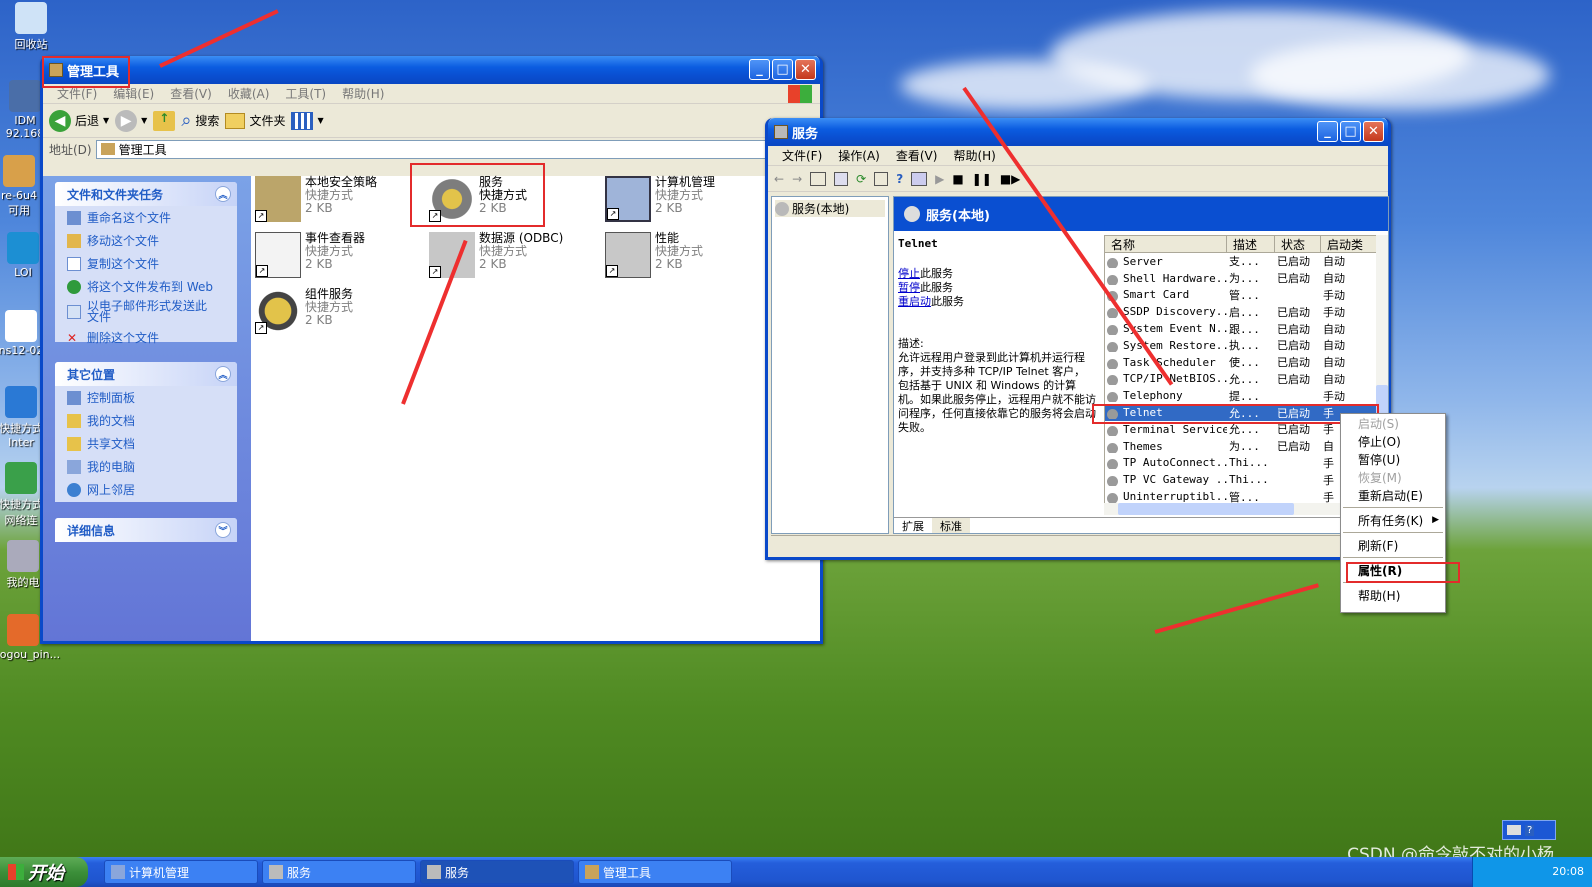 This screenshot has height=887, width=1592. I want to click on menu-favorites: 收藏(A), so click(249, 93).